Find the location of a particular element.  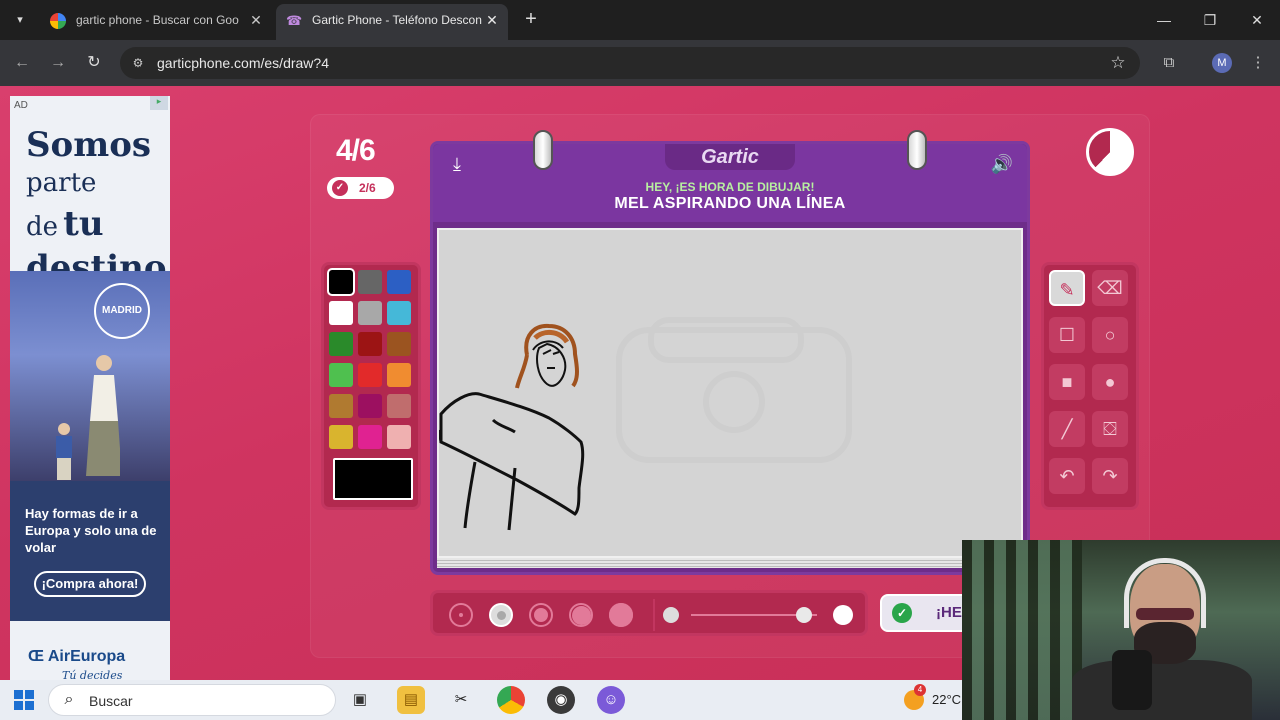

headphones is located at coordinates (1165, 593).